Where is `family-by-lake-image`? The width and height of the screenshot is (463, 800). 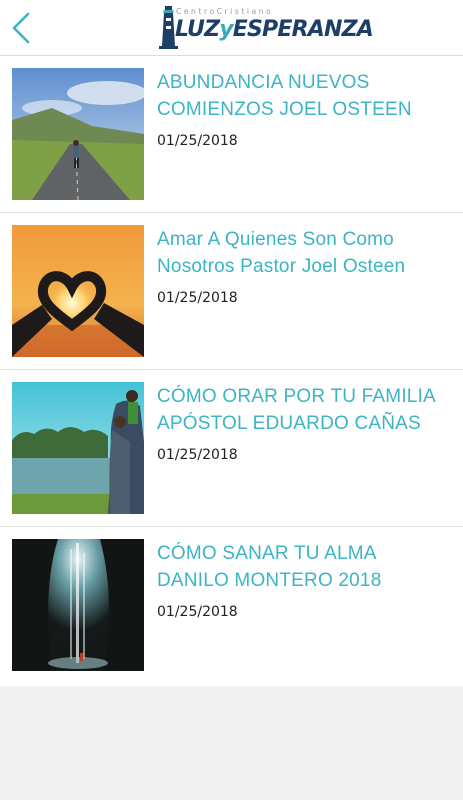 family-by-lake-image is located at coordinates (78, 448).